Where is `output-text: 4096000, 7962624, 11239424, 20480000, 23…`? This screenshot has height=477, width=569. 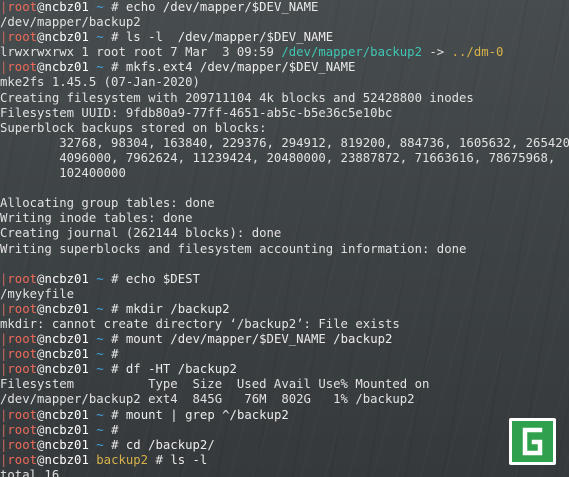
output-text: 4096000, 7962624, 11239424, 20480000, 23… is located at coordinates (278, 157).